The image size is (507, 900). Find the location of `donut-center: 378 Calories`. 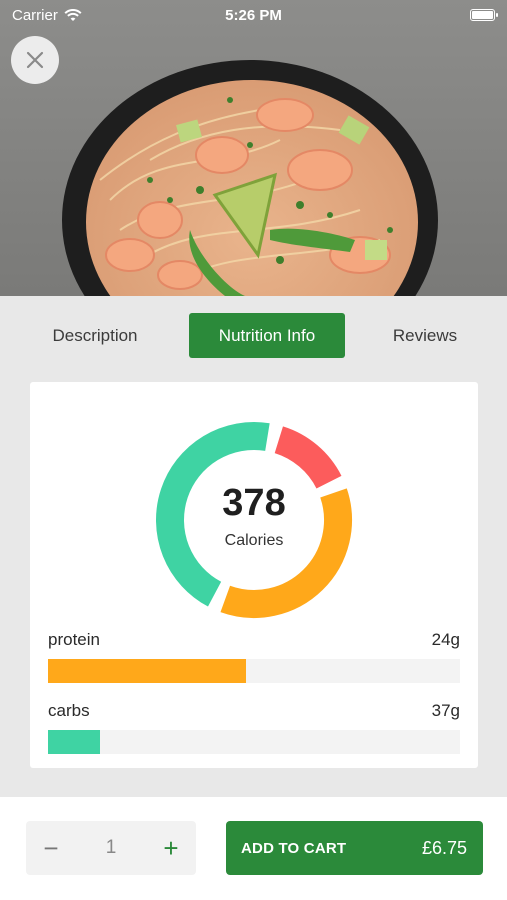

donut-center: 378 Calories is located at coordinates (254, 520).